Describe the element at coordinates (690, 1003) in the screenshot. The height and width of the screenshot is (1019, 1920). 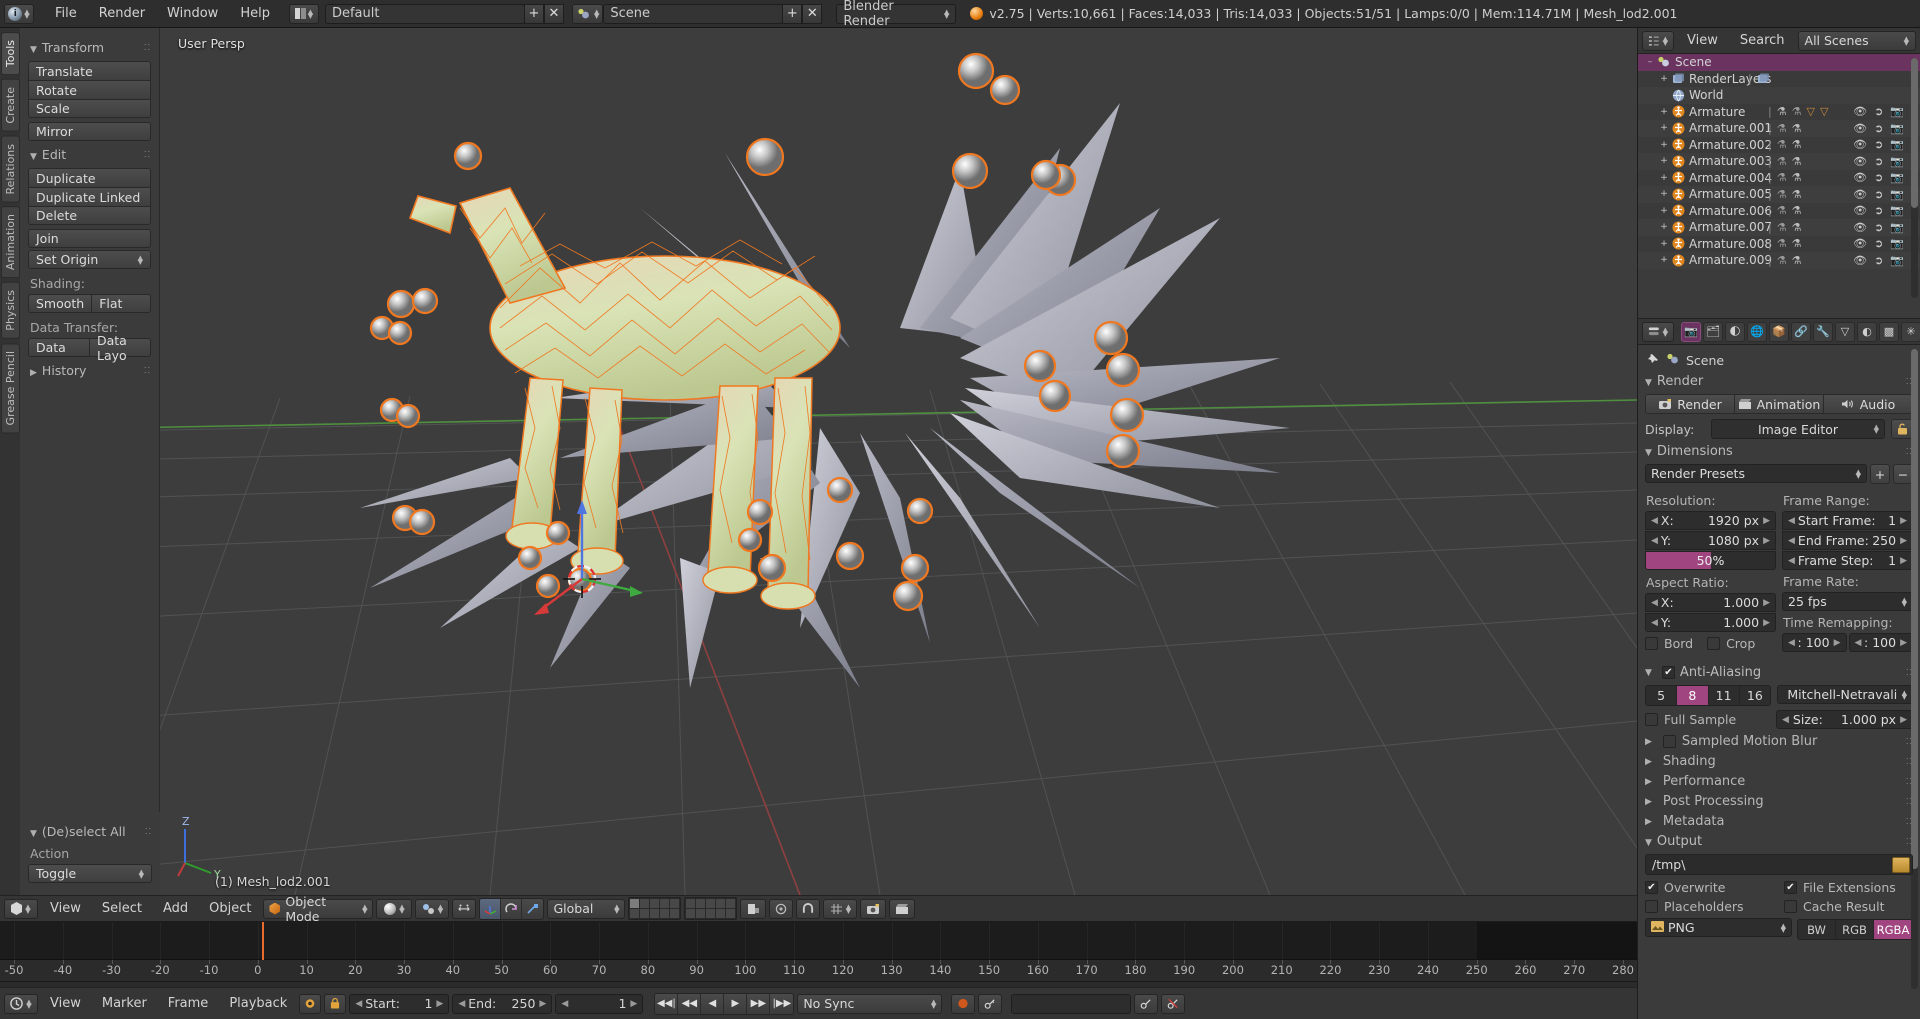
I see `previous-keyframe-button: ◀◀` at that location.